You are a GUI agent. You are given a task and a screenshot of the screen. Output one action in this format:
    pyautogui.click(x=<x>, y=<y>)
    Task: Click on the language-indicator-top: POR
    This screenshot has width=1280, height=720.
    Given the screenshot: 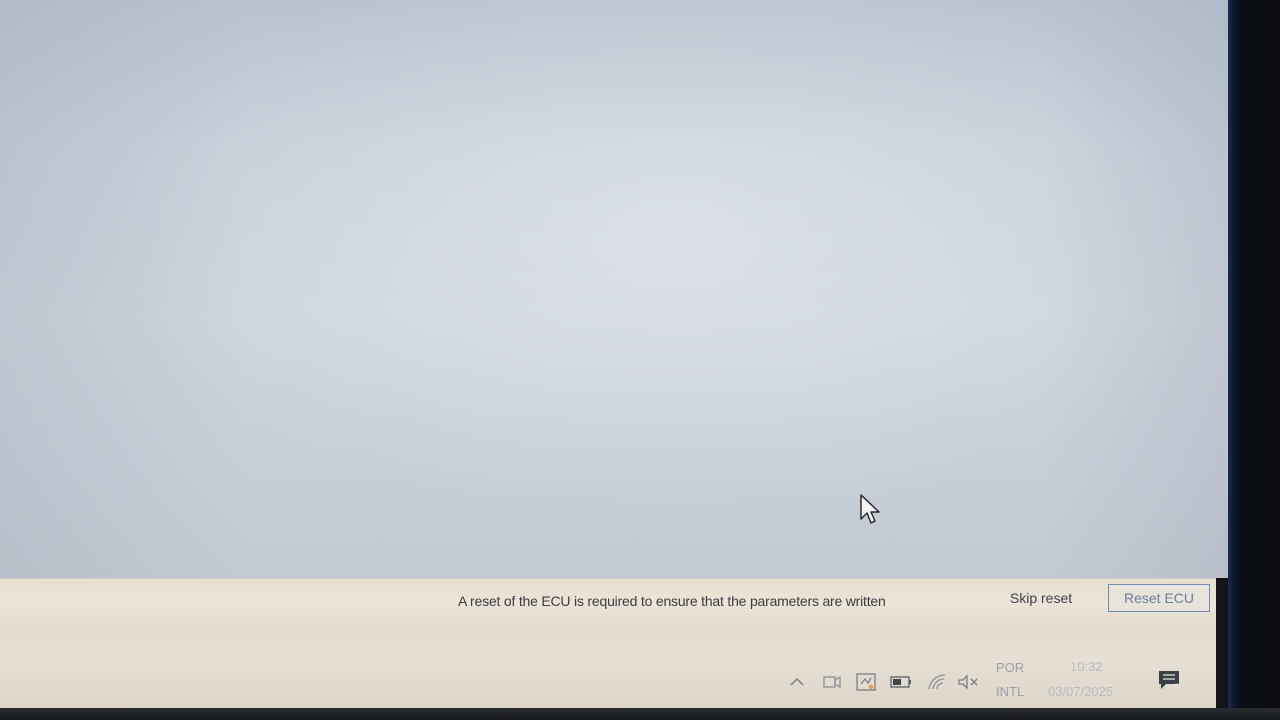 What is the action you would take?
    pyautogui.click(x=1010, y=667)
    